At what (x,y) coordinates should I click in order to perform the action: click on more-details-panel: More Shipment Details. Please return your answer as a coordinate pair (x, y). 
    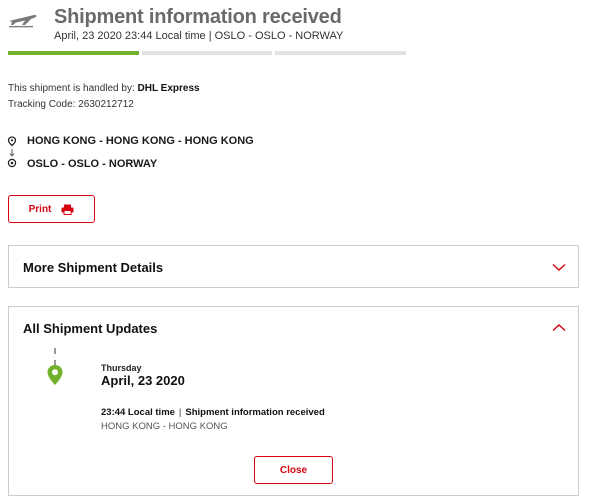
    Looking at the image, I should click on (293, 266).